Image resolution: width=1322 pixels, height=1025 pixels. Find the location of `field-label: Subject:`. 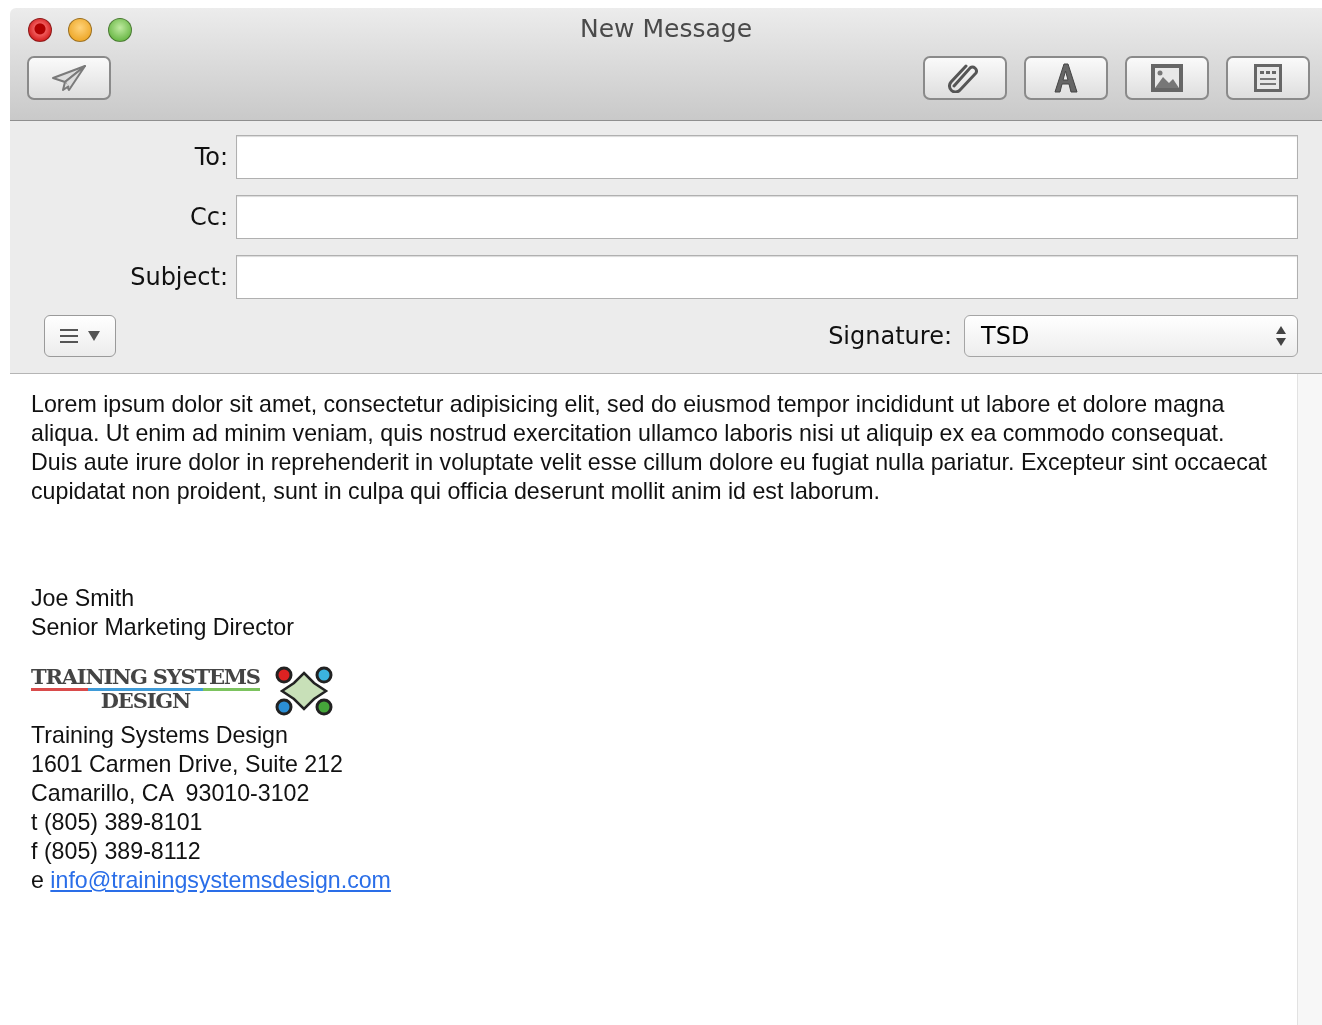

field-label: Subject: is located at coordinates (179, 277).